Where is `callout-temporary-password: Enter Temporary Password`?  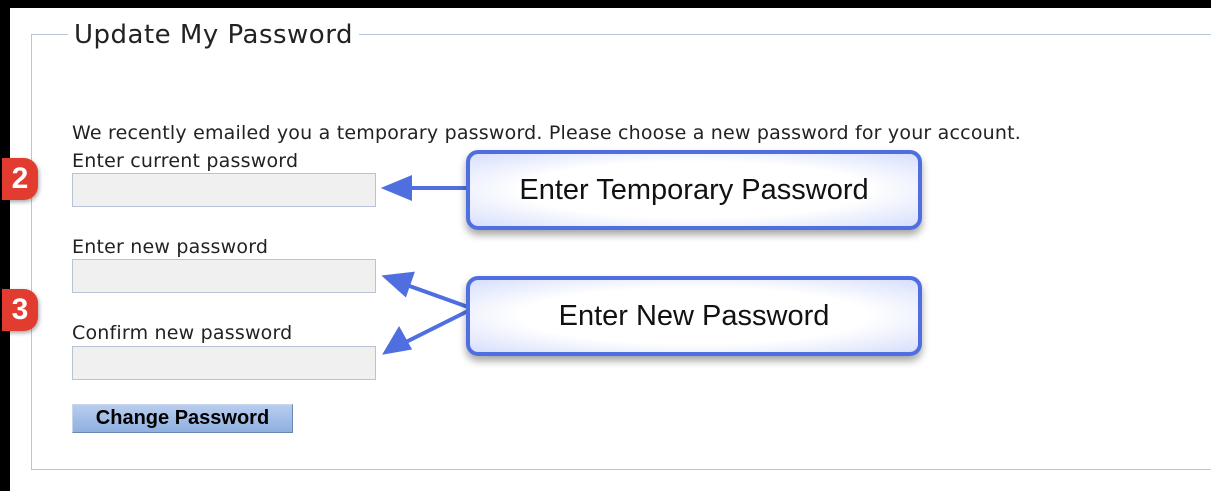 callout-temporary-password: Enter Temporary Password is located at coordinates (694, 190).